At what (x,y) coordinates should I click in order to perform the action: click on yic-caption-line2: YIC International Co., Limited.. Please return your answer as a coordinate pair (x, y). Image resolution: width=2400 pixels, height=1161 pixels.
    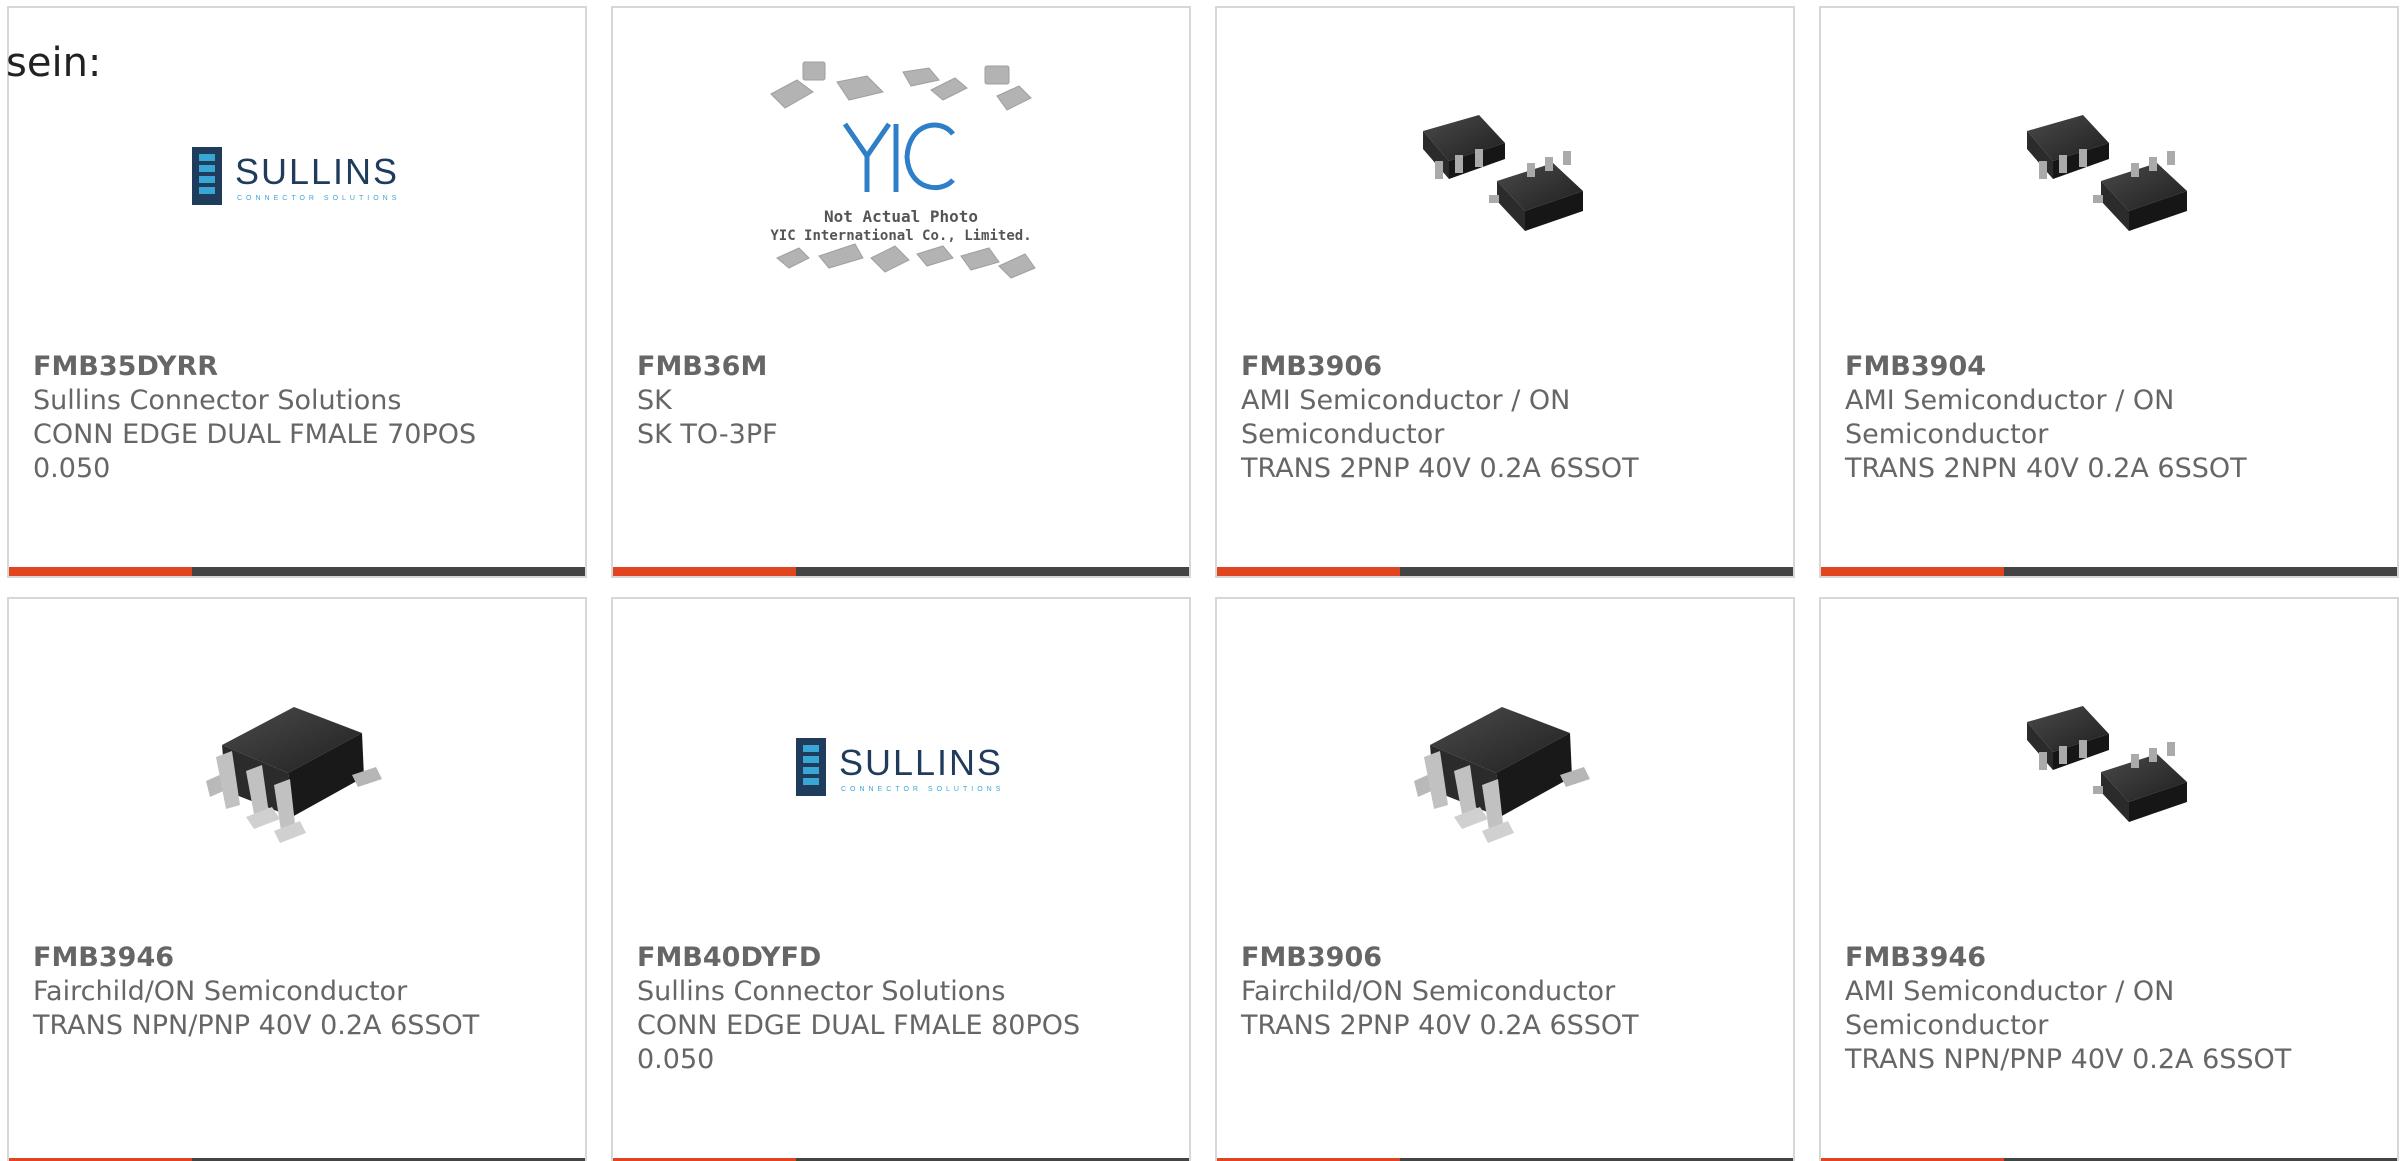
    Looking at the image, I should click on (900, 236).